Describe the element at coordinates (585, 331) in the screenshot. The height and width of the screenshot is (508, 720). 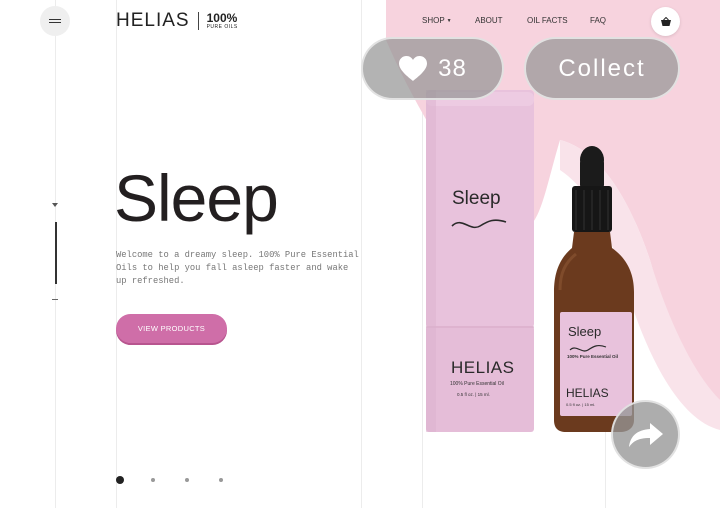
I see `bottle-label-sleep: Sleep` at that location.